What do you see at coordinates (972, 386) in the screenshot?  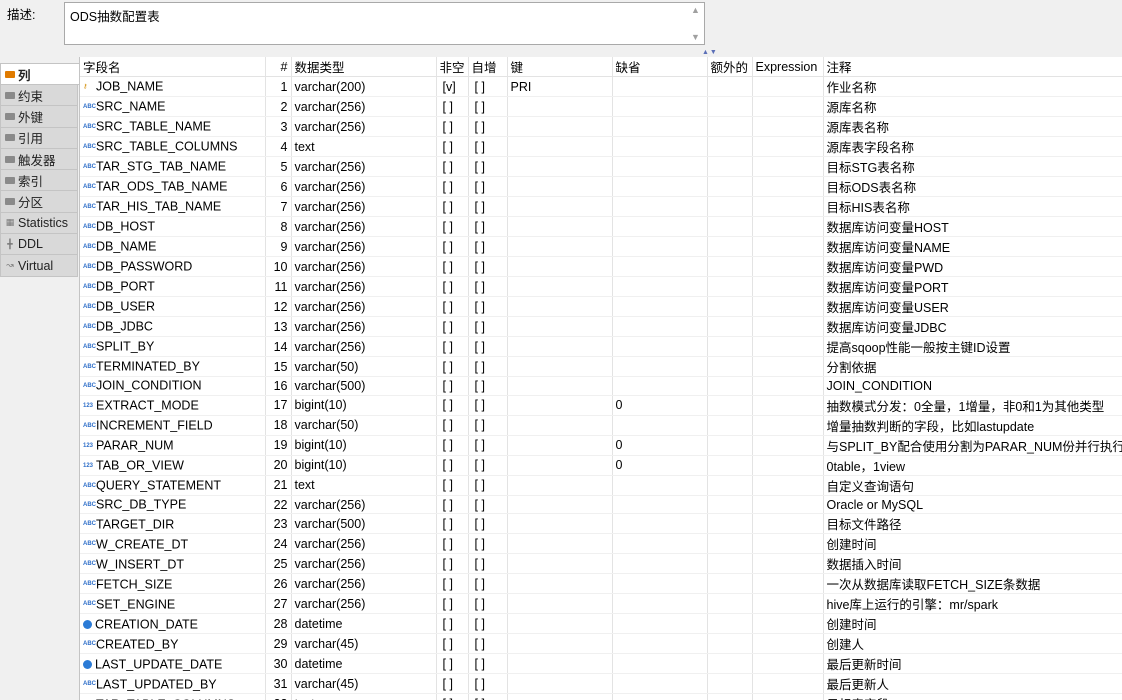 I see `cell-comment: JOIN_CONDITION` at bounding box center [972, 386].